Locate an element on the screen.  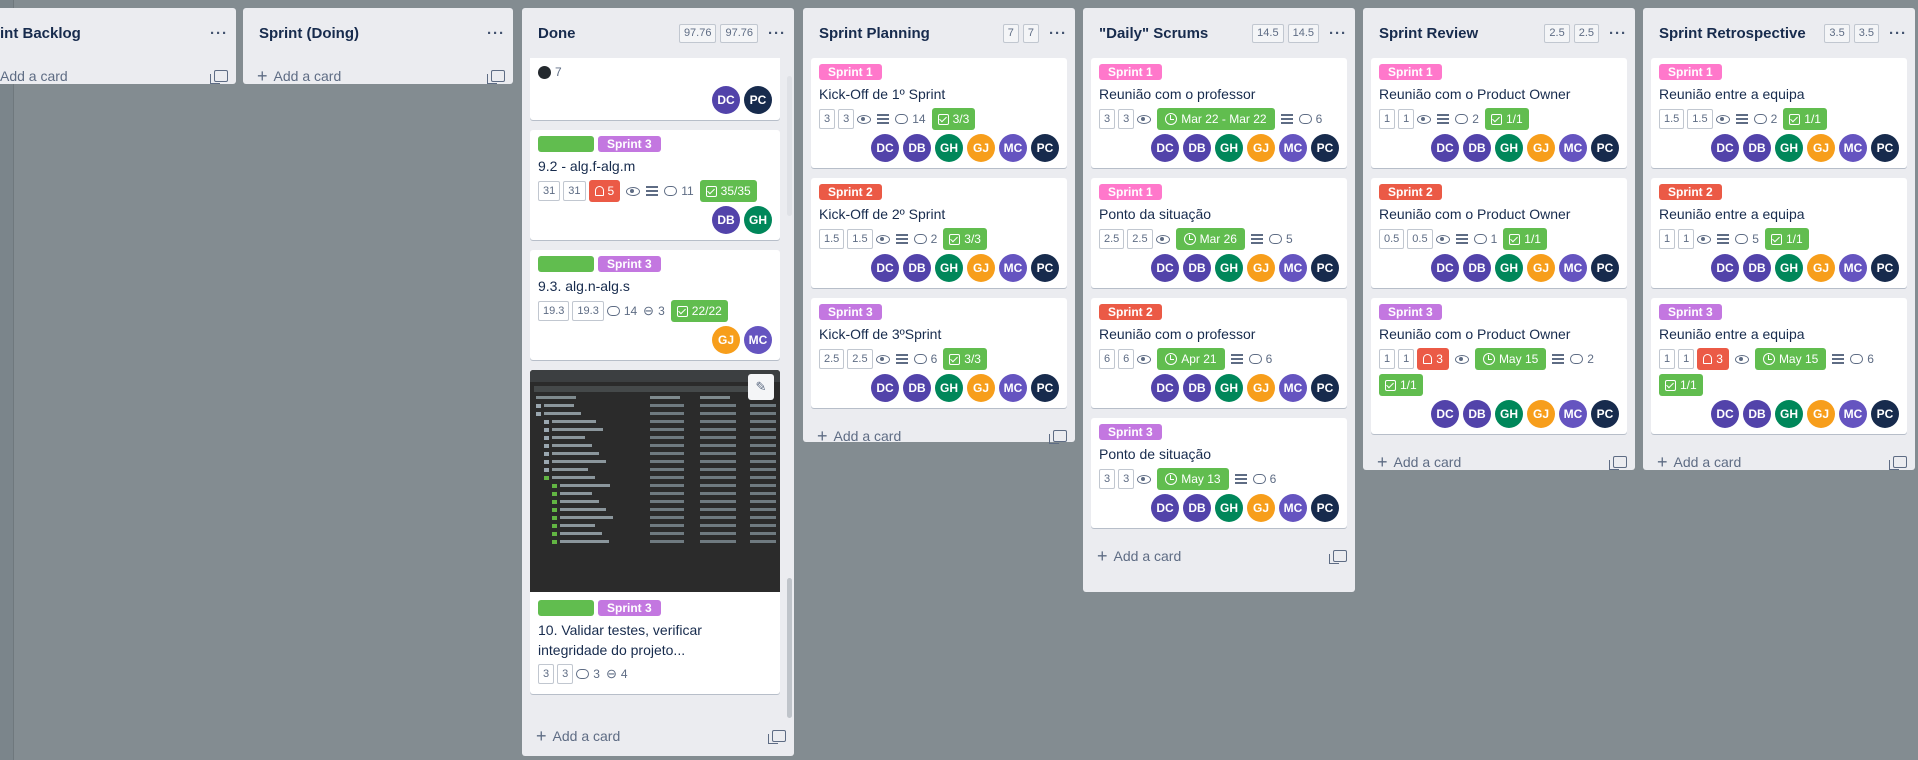
list-title: Sprint Planning is located at coordinates (909, 33).